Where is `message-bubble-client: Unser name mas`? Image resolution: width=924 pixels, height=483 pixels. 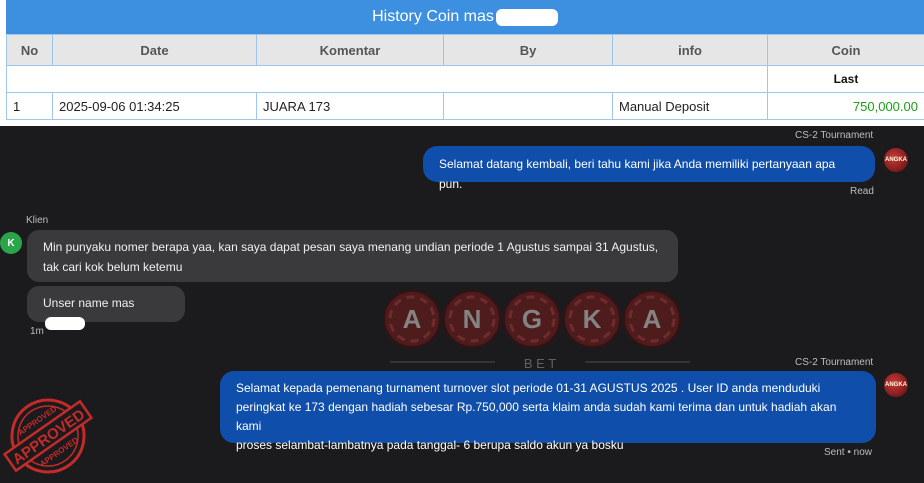
message-bubble-client: Unser name mas is located at coordinates (106, 308).